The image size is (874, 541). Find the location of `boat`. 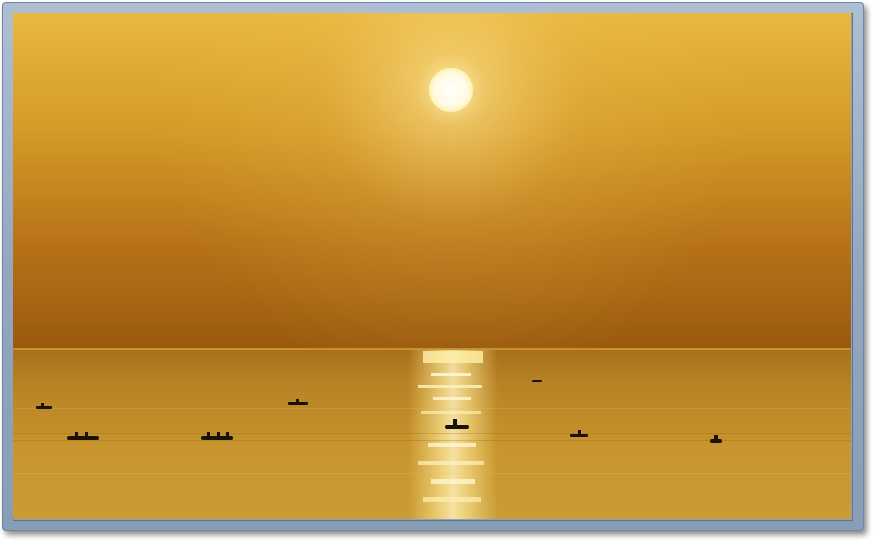

boat is located at coordinates (537, 381).